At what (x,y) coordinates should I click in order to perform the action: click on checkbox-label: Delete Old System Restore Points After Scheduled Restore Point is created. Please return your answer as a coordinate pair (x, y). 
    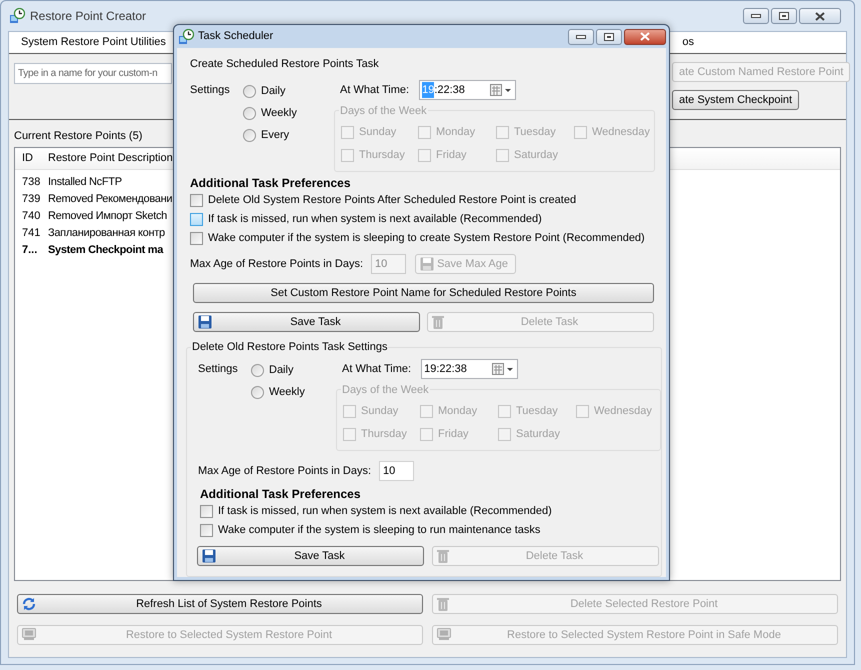
    Looking at the image, I should click on (392, 200).